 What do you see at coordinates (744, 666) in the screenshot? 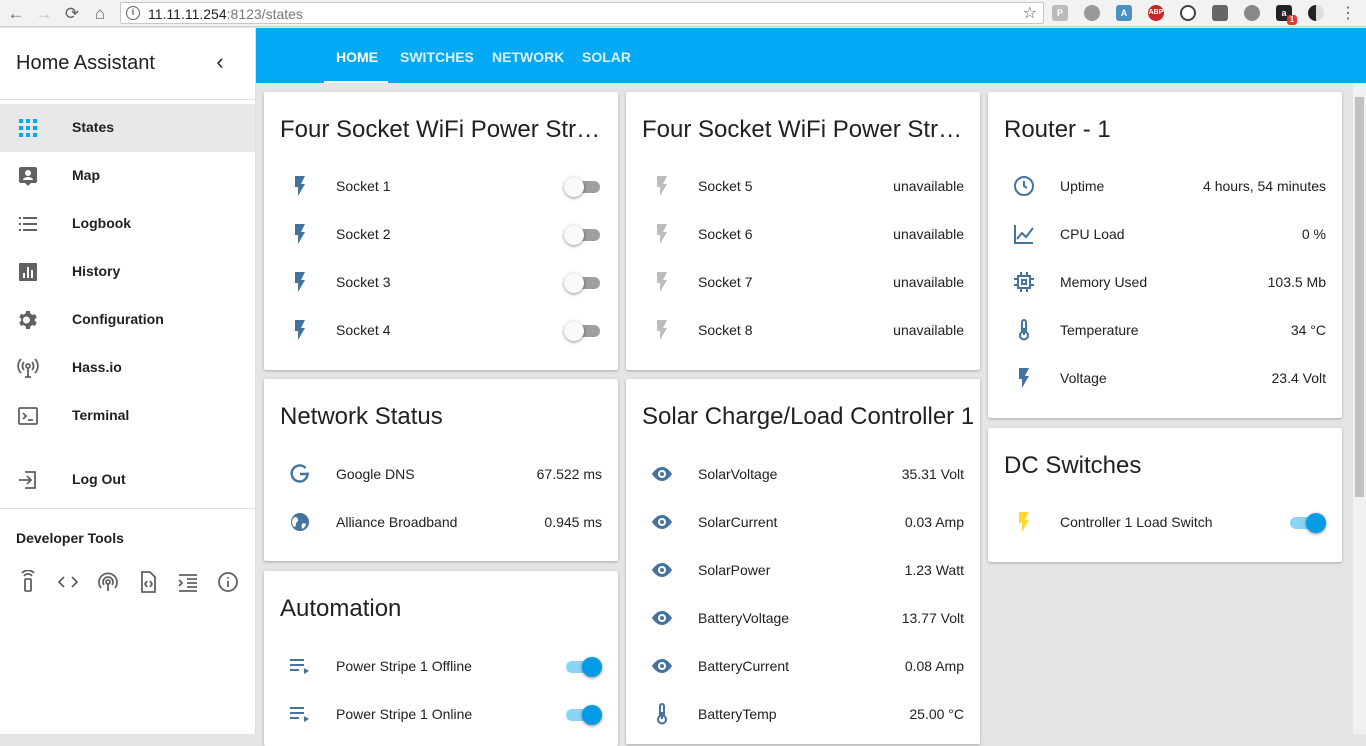
I see `entity-name: BatteryCurrent` at bounding box center [744, 666].